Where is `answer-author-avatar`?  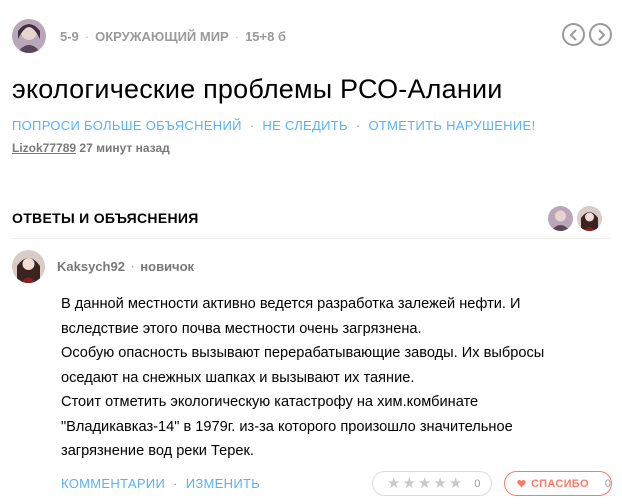
answer-author-avatar is located at coordinates (28, 266).